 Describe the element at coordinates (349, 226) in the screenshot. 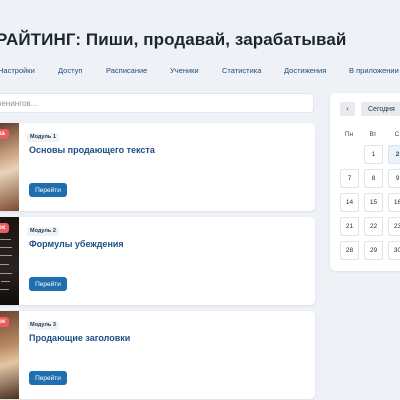

I see `calendar-day: 21` at that location.